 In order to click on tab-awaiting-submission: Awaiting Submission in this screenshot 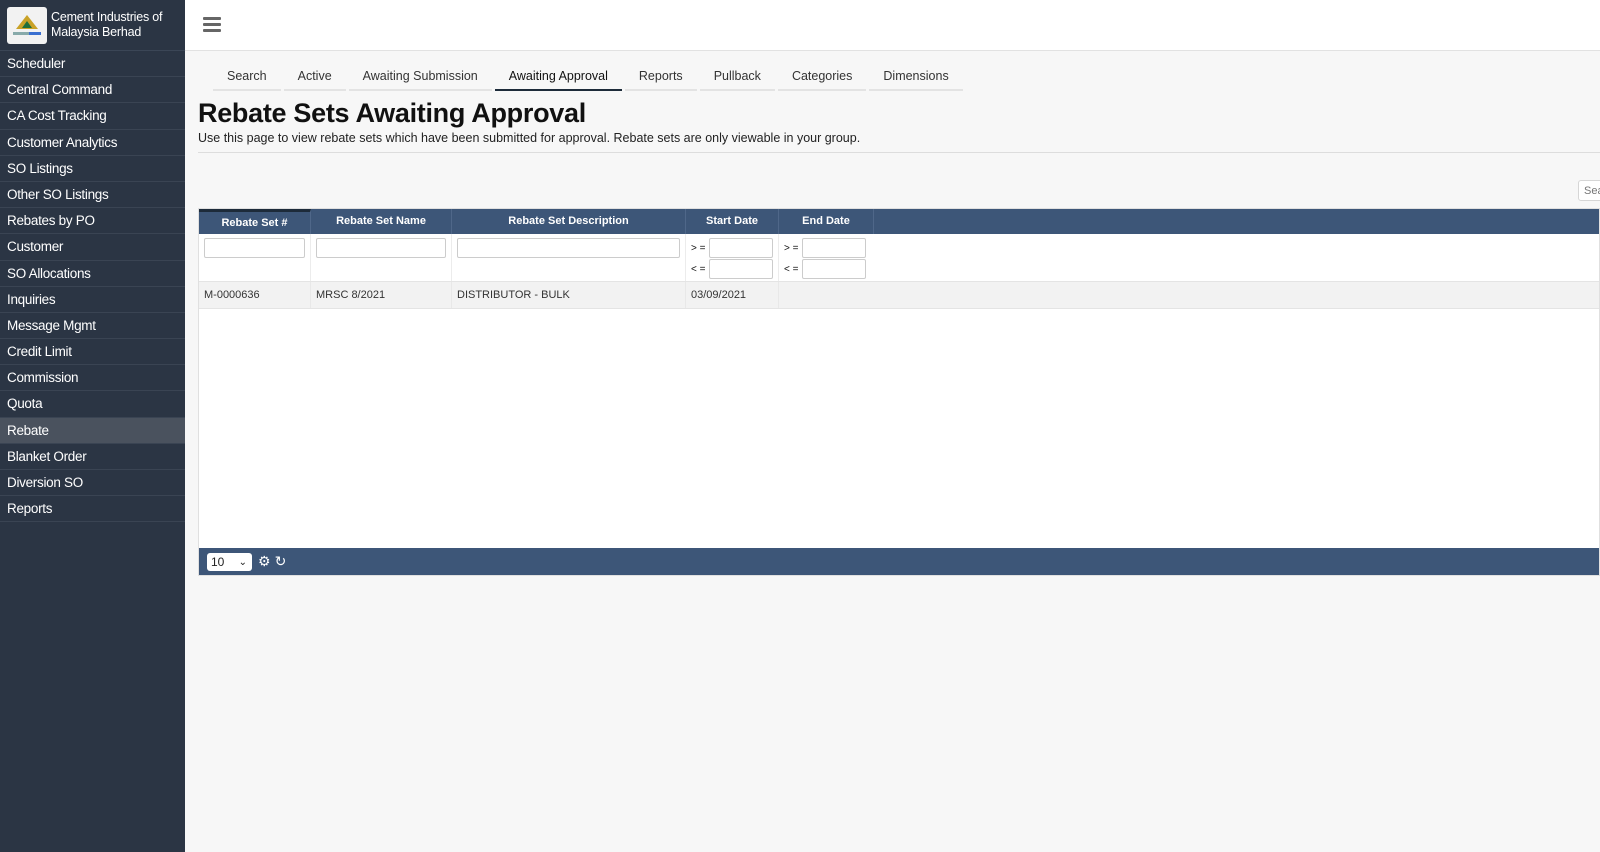, I will do `click(420, 77)`.